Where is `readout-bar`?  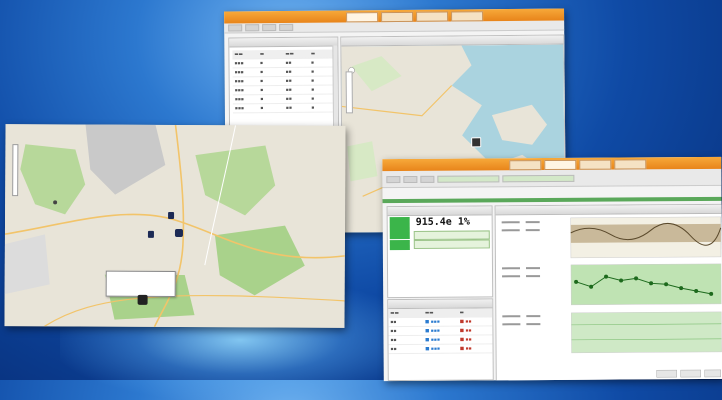 readout-bar is located at coordinates (452, 244).